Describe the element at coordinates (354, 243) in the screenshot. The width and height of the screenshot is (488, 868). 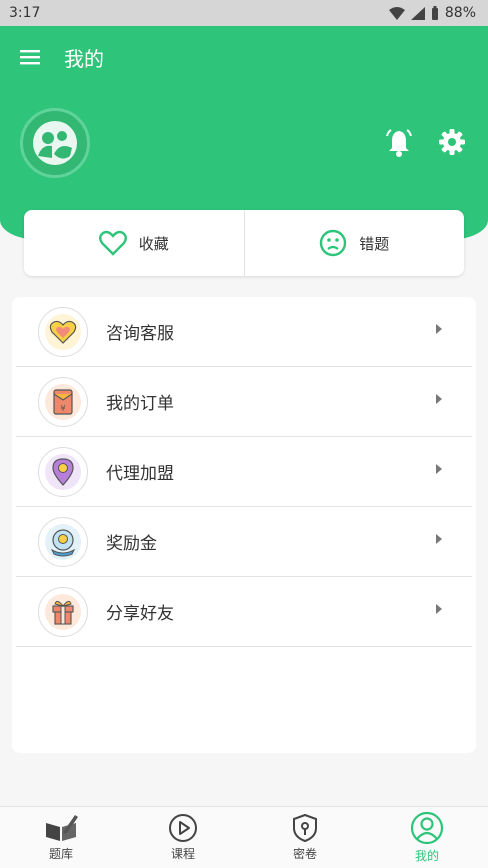
I see `wrong-questions-button: 错题` at that location.